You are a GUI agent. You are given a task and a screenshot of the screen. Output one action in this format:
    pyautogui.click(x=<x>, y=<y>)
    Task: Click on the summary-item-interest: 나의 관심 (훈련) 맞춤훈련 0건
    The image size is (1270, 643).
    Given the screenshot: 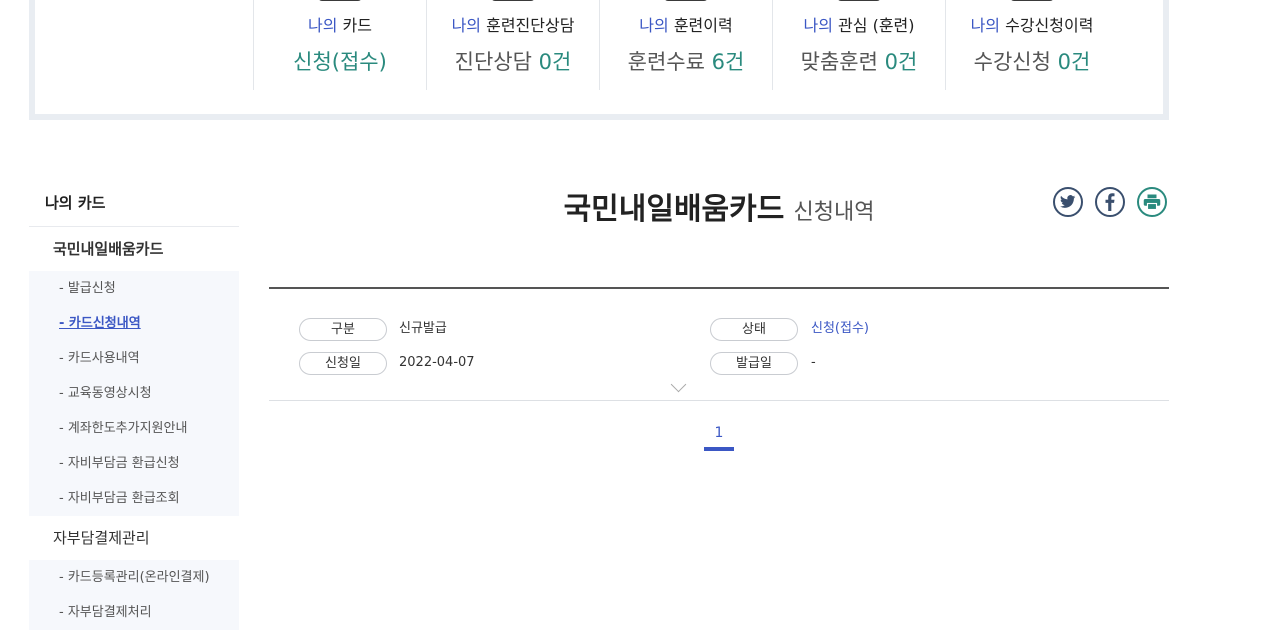 What is the action you would take?
    pyautogui.click(x=858, y=45)
    